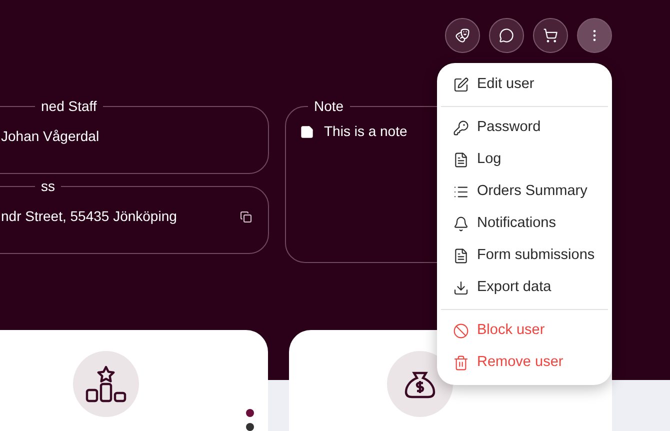 This screenshot has height=431, width=670. I want to click on podium-icon, so click(106, 384).